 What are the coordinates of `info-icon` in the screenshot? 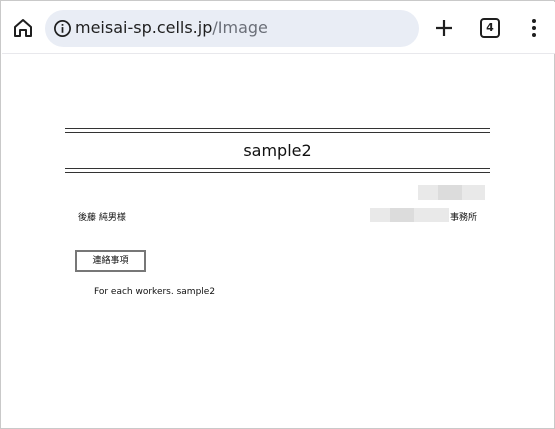 It's located at (62, 28).